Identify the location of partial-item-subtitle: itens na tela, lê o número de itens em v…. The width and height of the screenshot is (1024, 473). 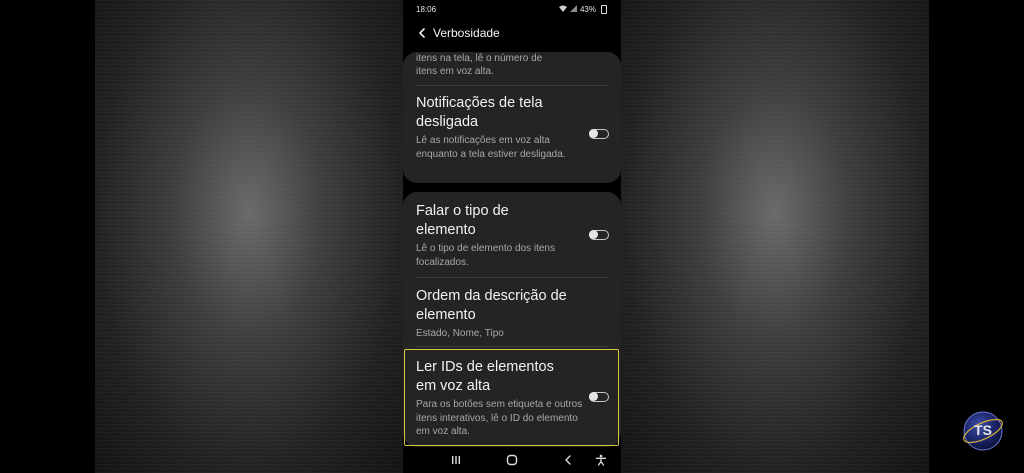
(479, 65).